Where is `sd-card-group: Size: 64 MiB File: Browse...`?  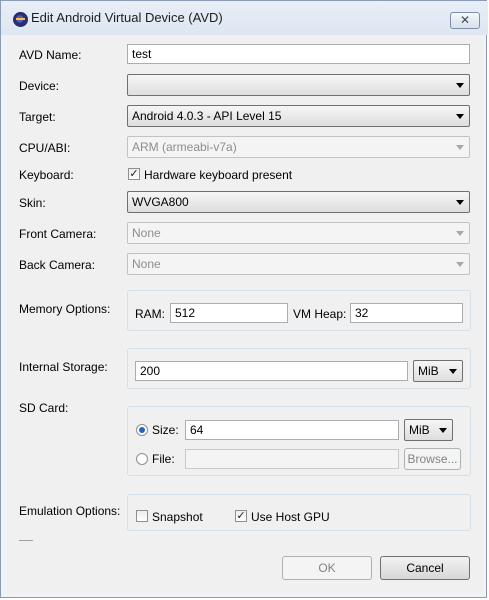 sd-card-group: Size: 64 MiB File: Browse... is located at coordinates (299, 441).